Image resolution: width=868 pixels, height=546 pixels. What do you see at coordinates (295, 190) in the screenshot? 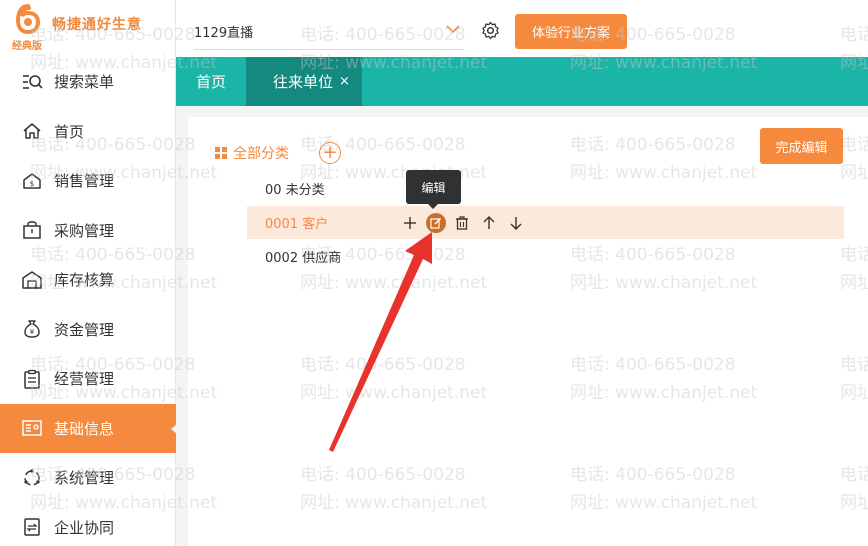
I see `category-row-label: 00 未分类` at bounding box center [295, 190].